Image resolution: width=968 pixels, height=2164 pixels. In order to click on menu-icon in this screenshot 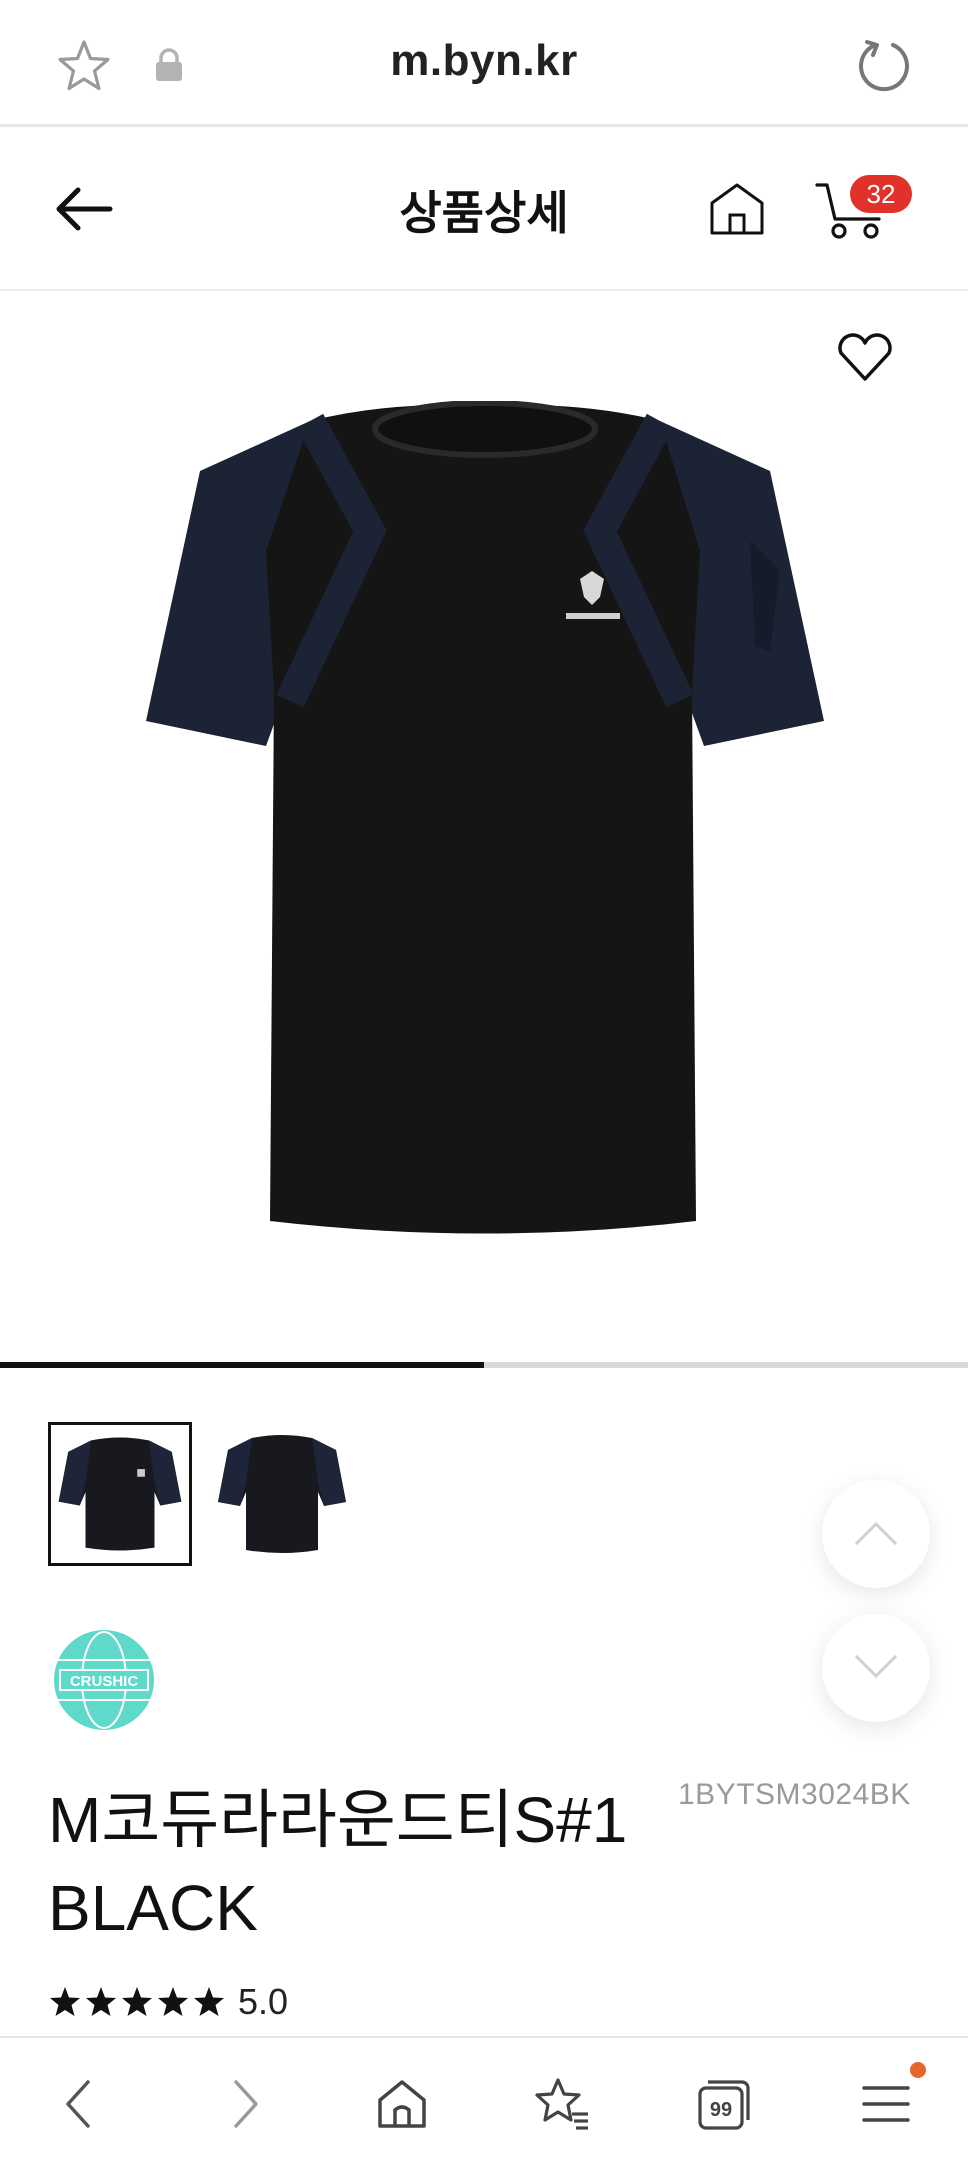, I will do `click(886, 2104)`.